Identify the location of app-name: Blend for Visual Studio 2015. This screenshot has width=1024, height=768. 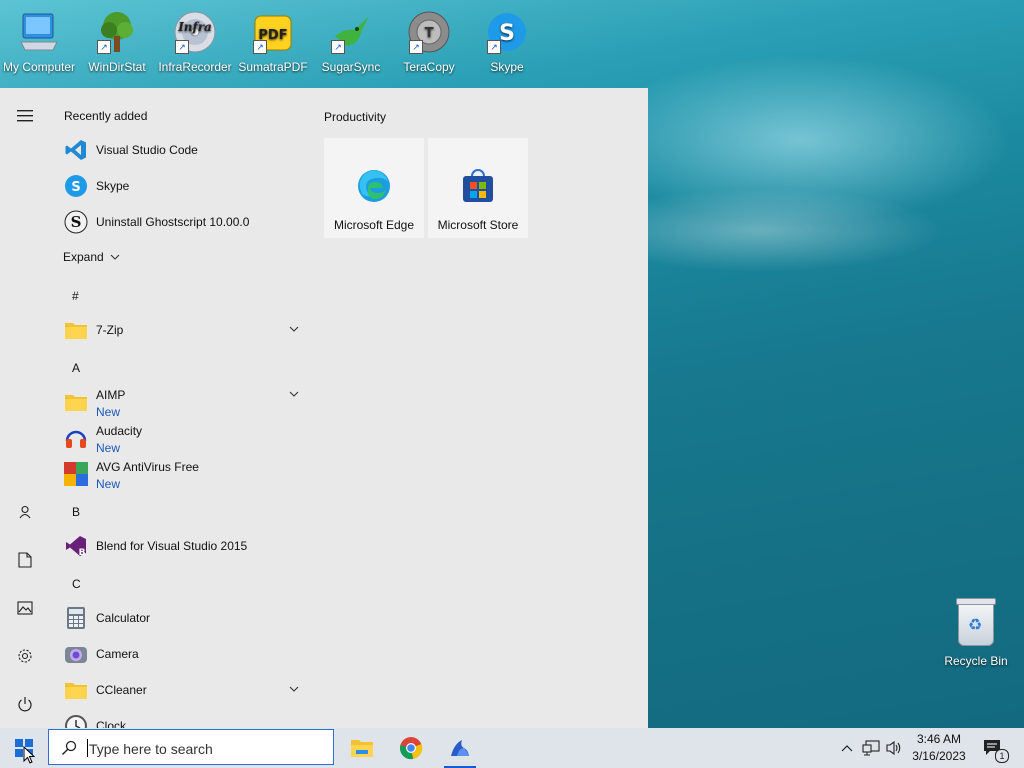
(172, 546).